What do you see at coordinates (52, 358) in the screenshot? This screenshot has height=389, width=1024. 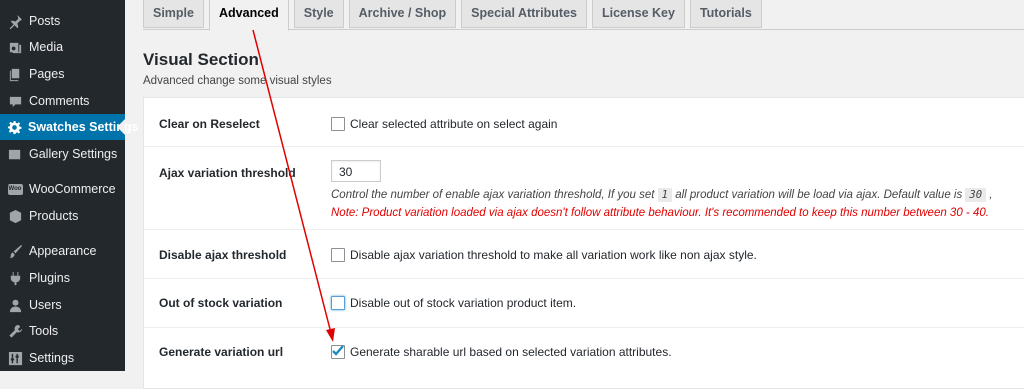 I see `sidebar-item-label: Settings` at bounding box center [52, 358].